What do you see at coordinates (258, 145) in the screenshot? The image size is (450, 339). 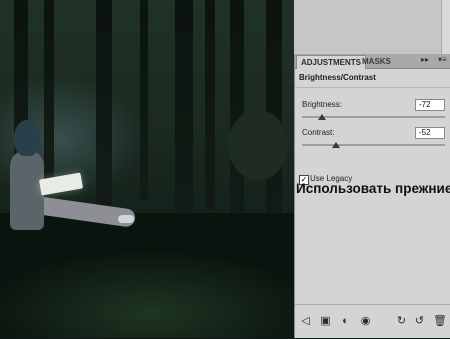 I see `moss-rock` at bounding box center [258, 145].